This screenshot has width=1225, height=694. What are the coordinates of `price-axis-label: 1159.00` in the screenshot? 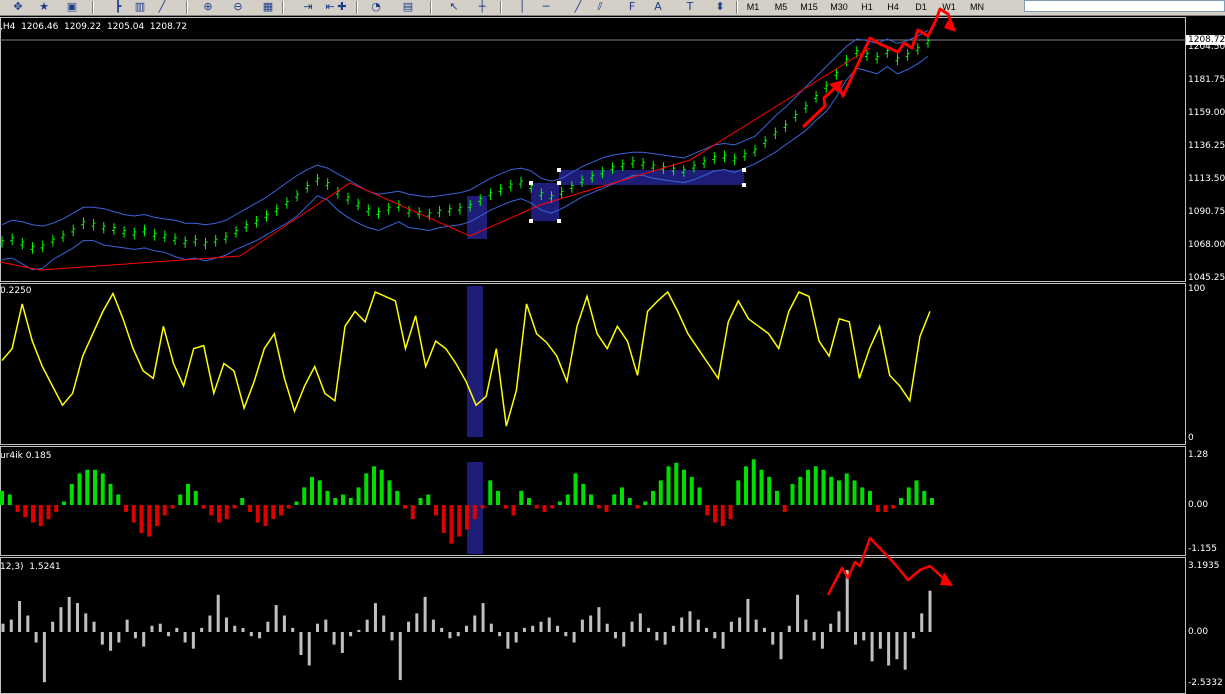 It's located at (1206, 113).